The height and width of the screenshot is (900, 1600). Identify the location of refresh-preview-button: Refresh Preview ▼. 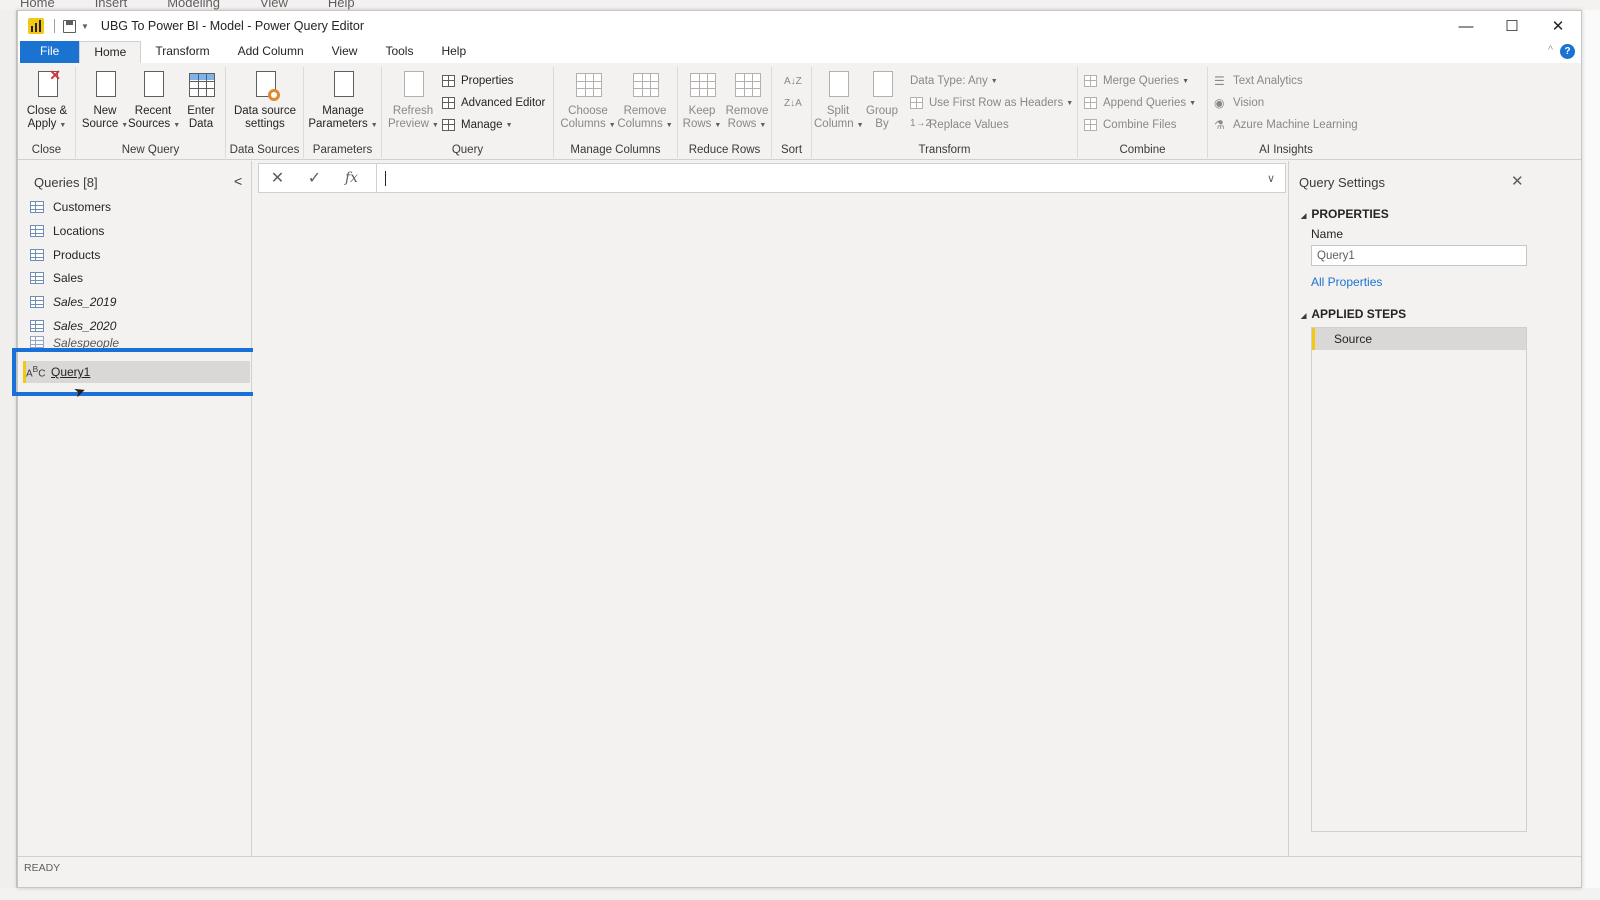
(413, 100).